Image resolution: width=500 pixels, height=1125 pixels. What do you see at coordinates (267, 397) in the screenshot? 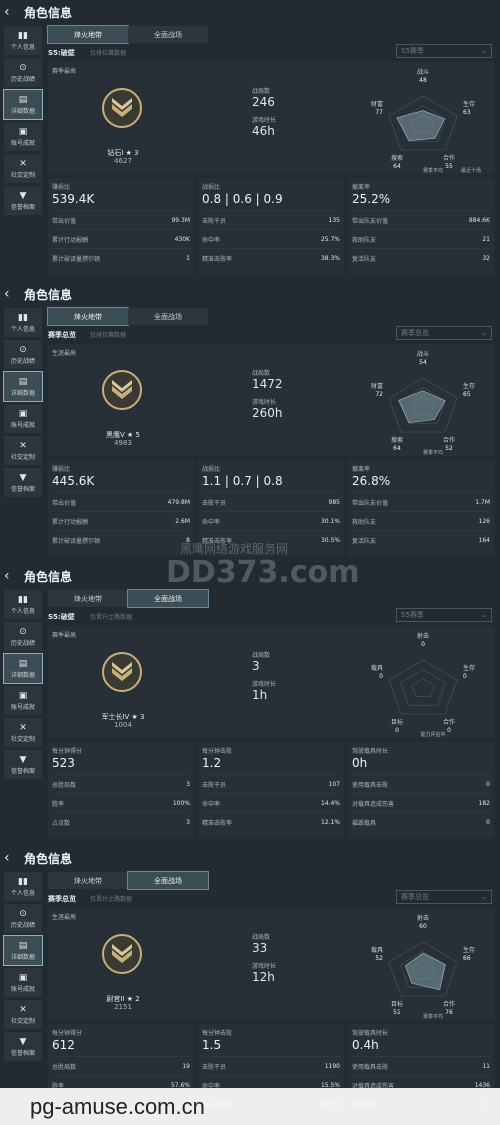
I see `match-summary: 战局数 1472 游戏时长 260h` at bounding box center [267, 397].